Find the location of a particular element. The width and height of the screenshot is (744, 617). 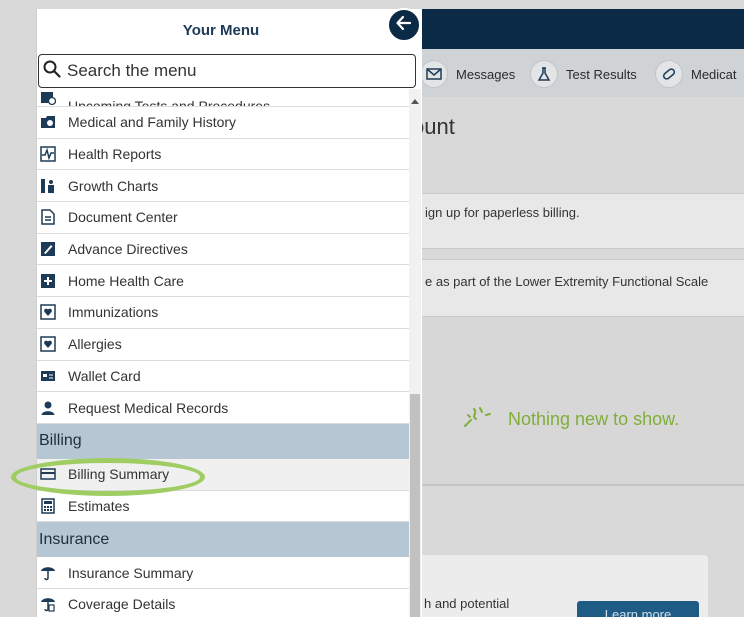

close-menu-button is located at coordinates (404, 25).